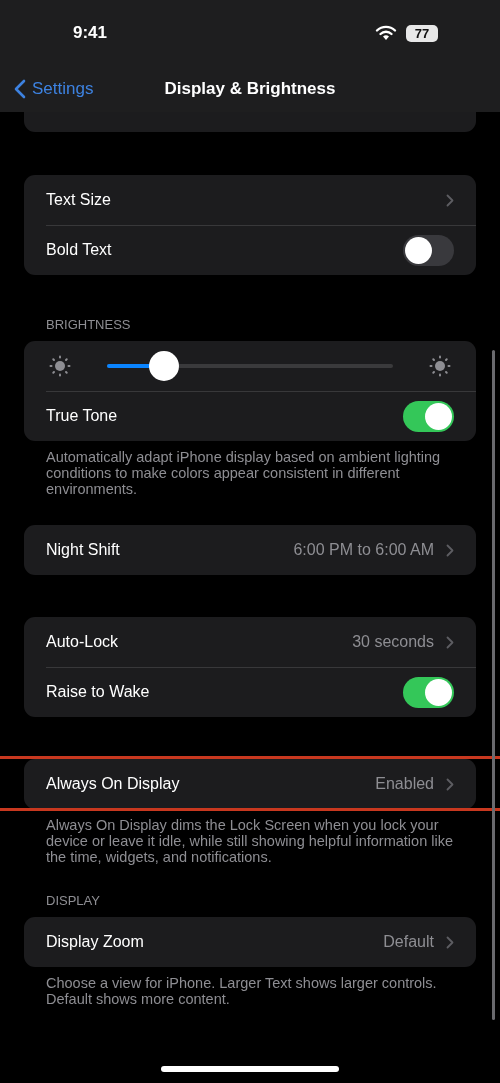 The width and height of the screenshot is (500, 1083). Describe the element at coordinates (246, 200) in the screenshot. I see `row-label: Text Size` at that location.